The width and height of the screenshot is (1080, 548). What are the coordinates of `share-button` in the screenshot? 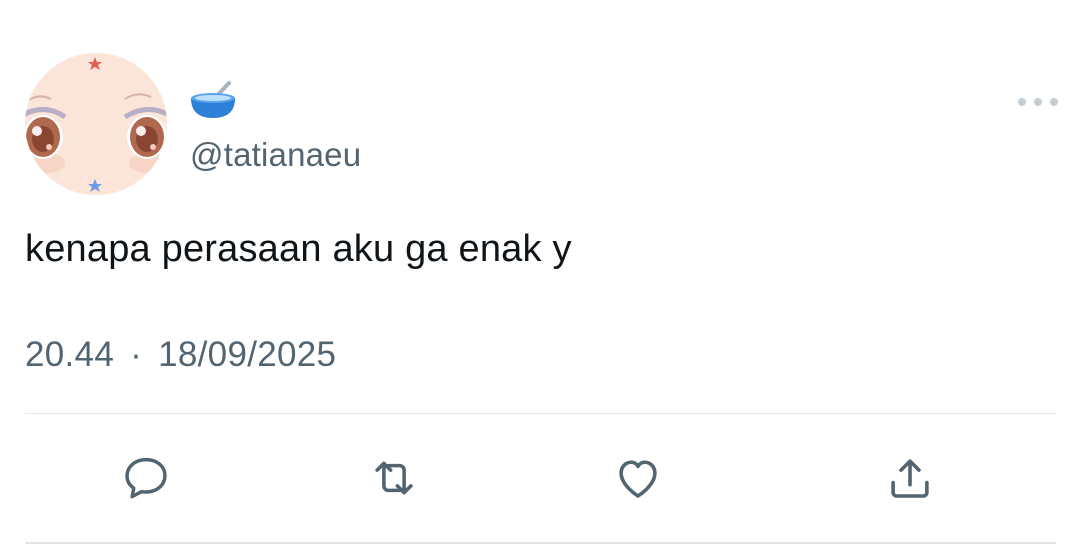 It's located at (910, 478).